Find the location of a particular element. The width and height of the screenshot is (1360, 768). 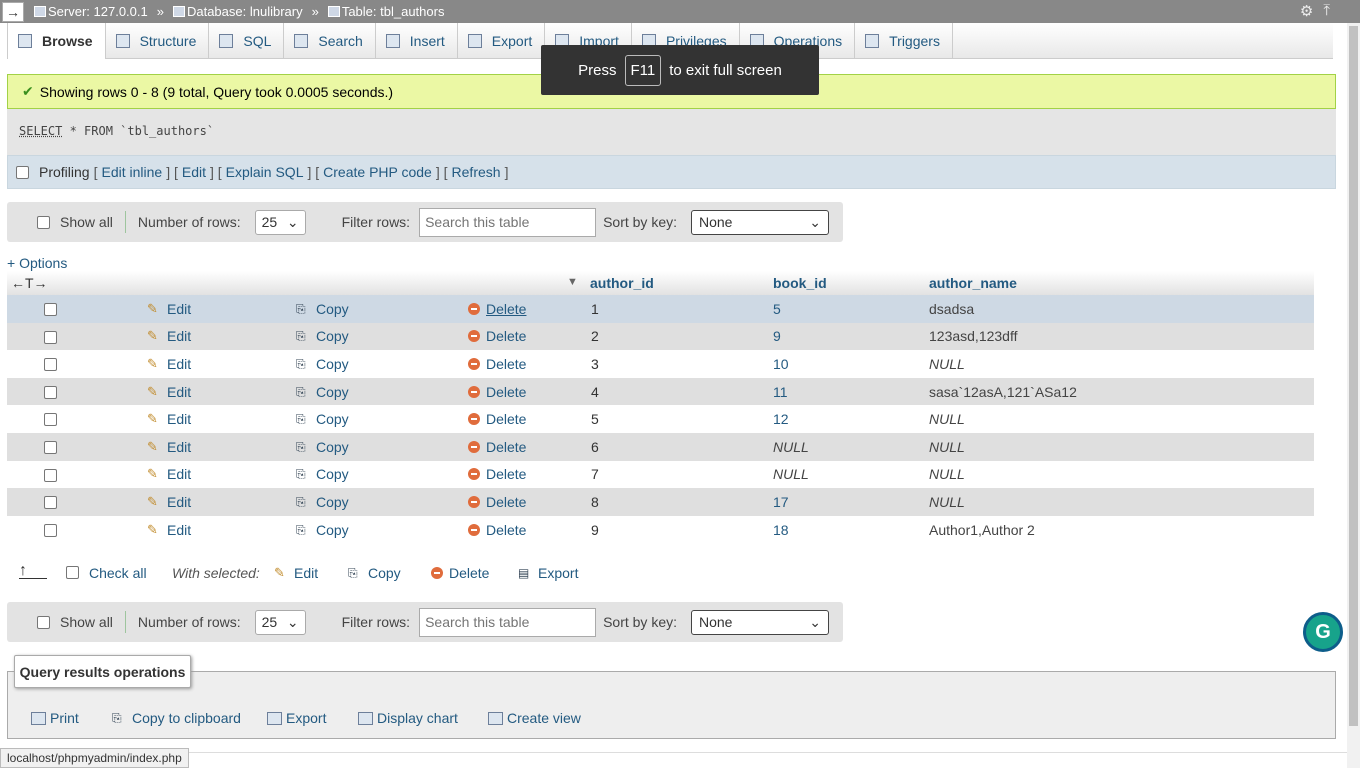

number-of-rows-select: 25 ⌄ is located at coordinates (280, 222).